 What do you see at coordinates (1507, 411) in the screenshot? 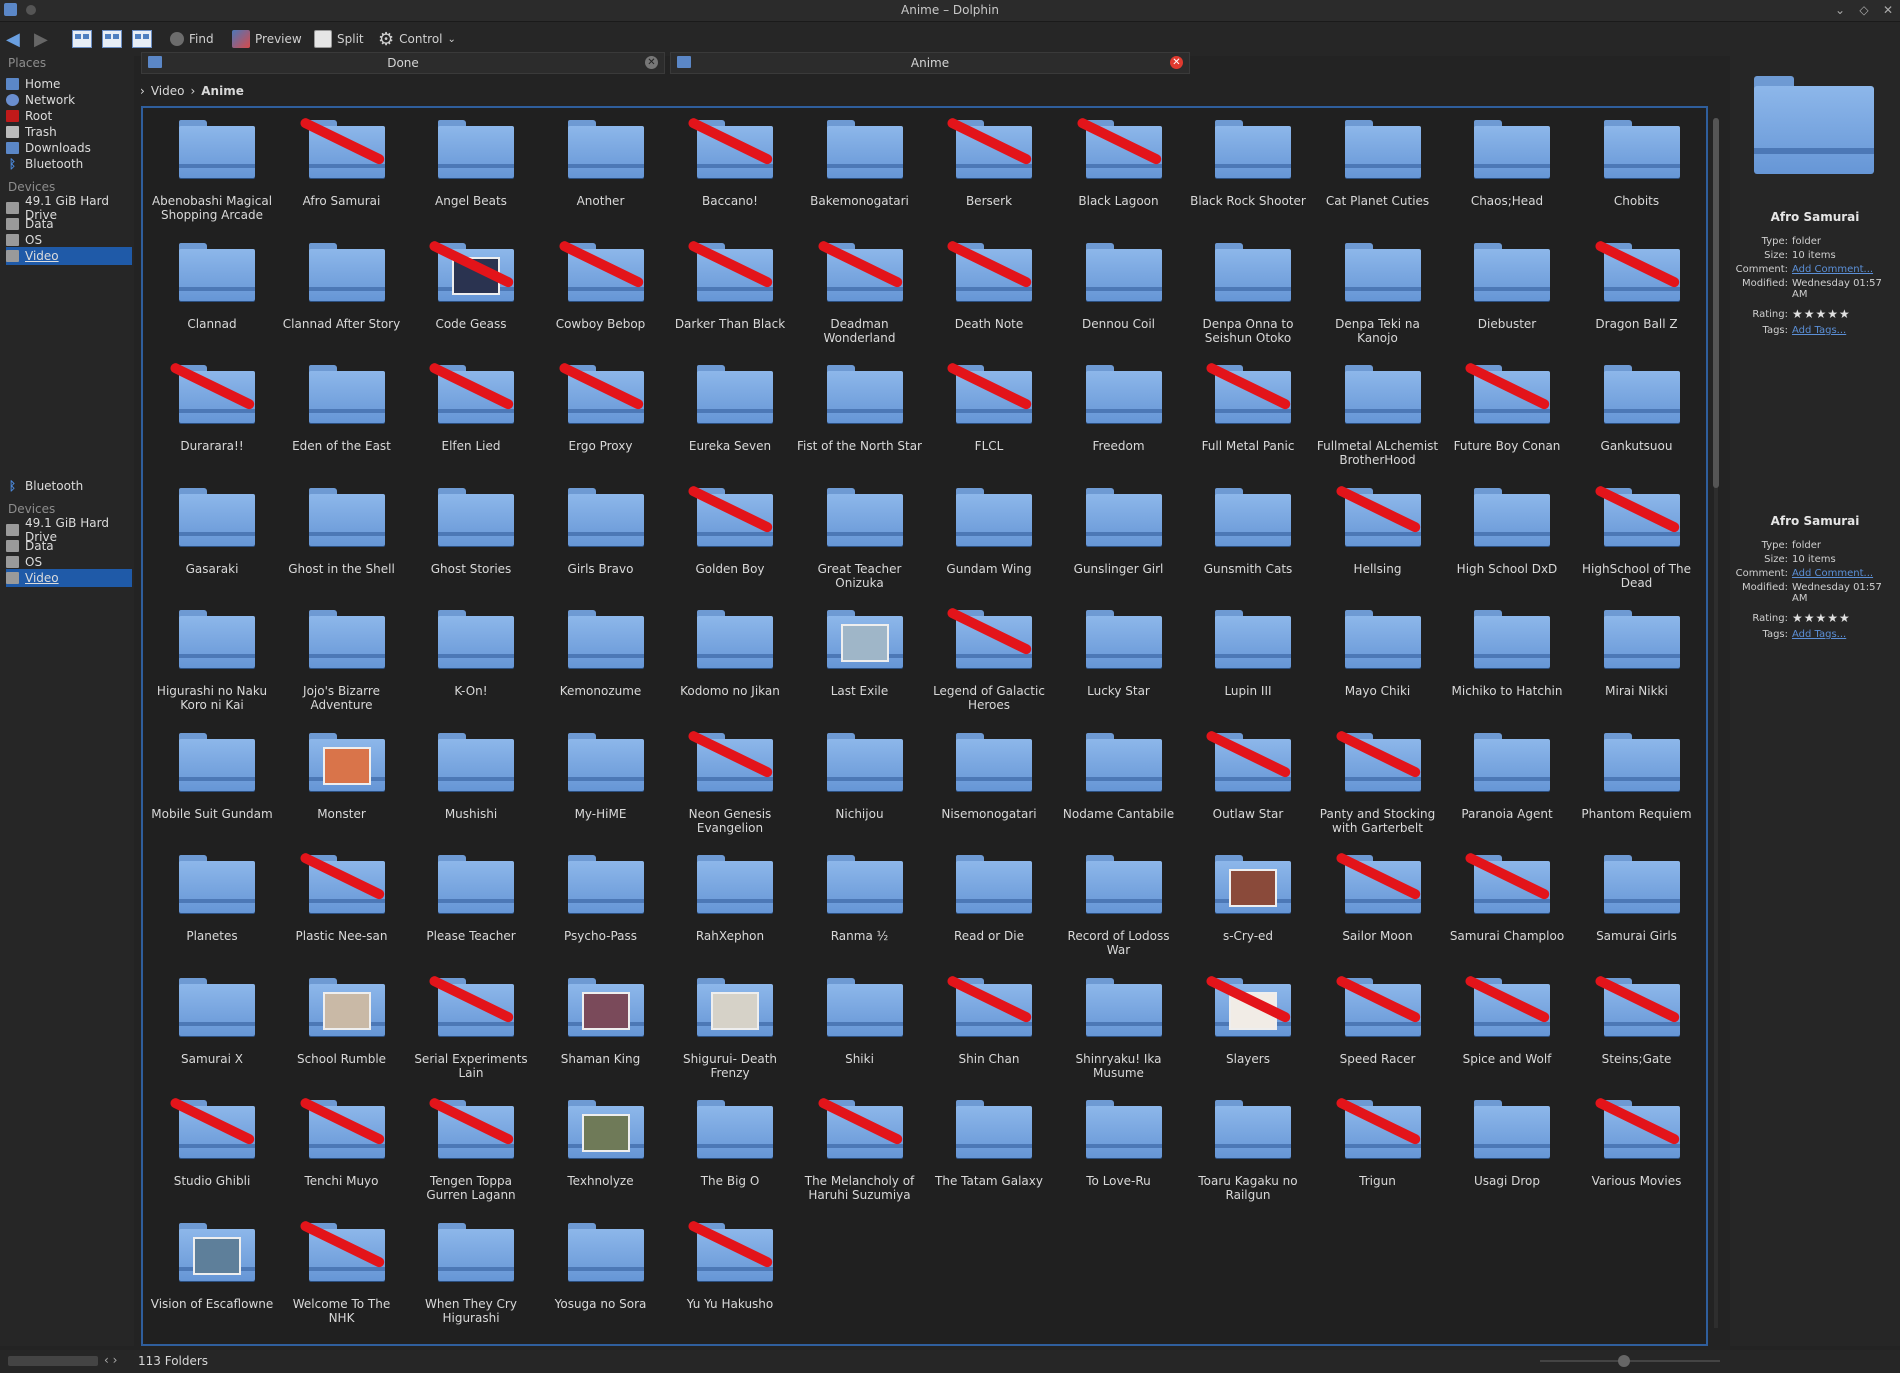
I see `folder-item: Future Boy Conan` at bounding box center [1507, 411].